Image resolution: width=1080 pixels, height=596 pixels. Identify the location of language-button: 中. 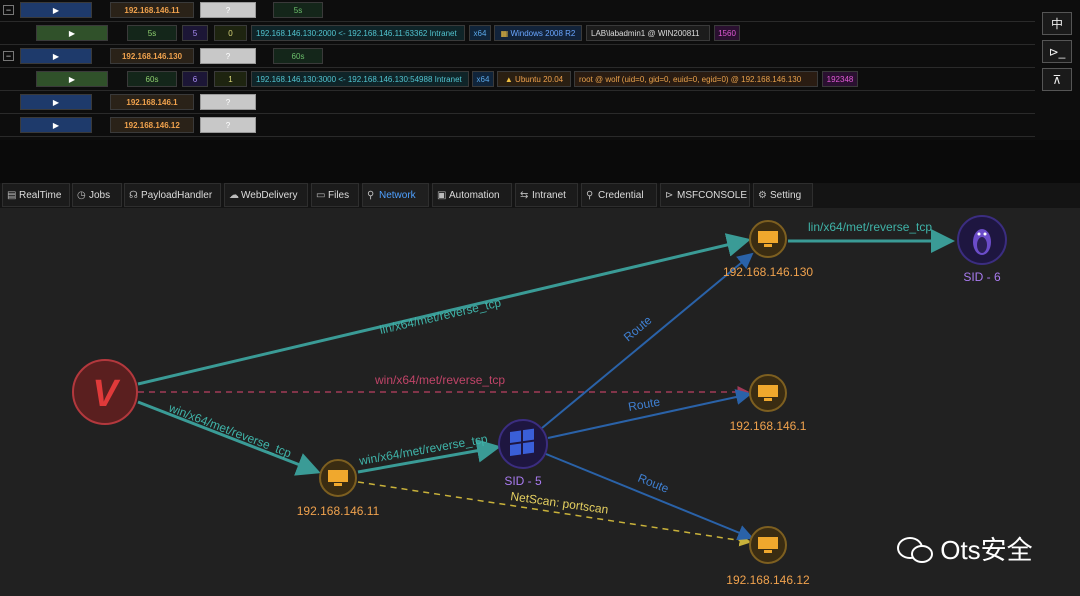
(1057, 23).